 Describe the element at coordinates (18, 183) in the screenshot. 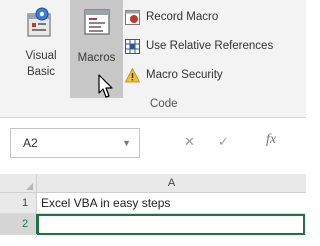

I see `select-all-corner` at that location.